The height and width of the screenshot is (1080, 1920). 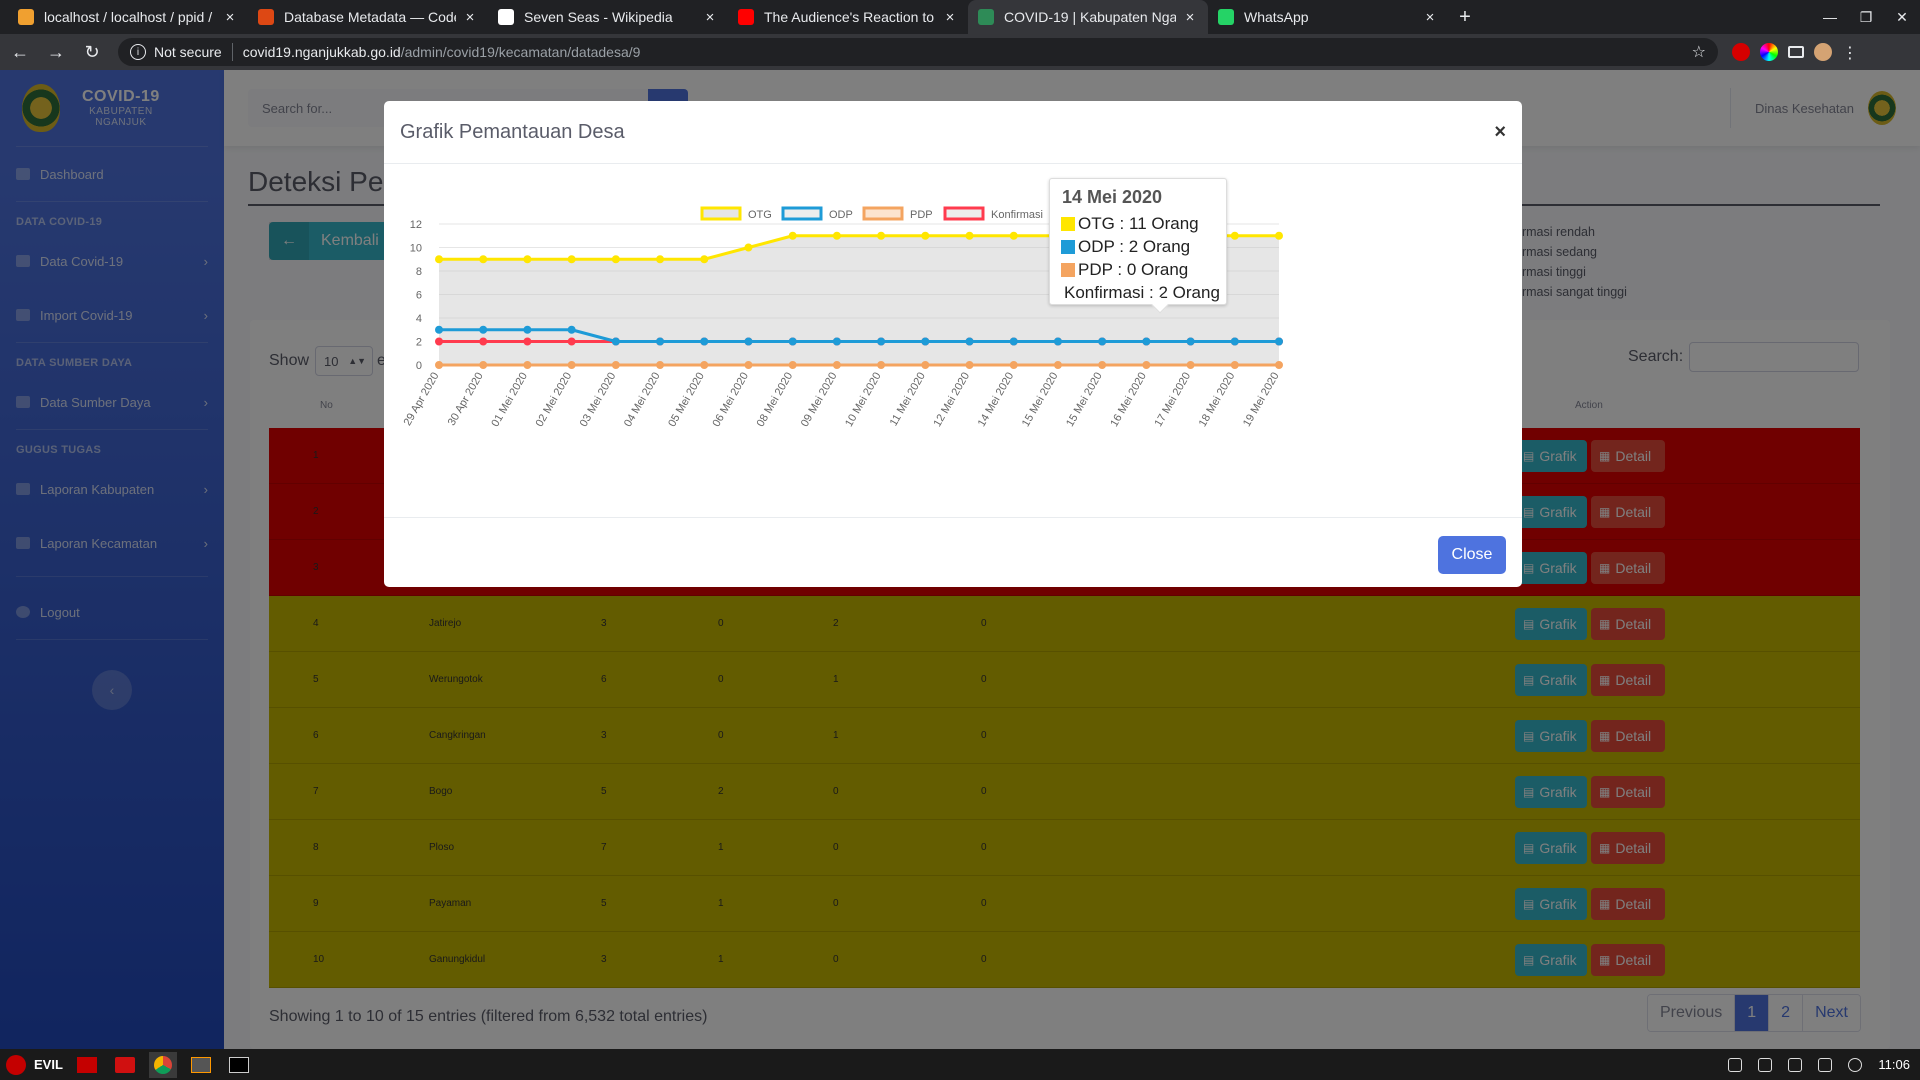 I want to click on x-tick-label: 01 Mei 2020, so click(x=509, y=400).